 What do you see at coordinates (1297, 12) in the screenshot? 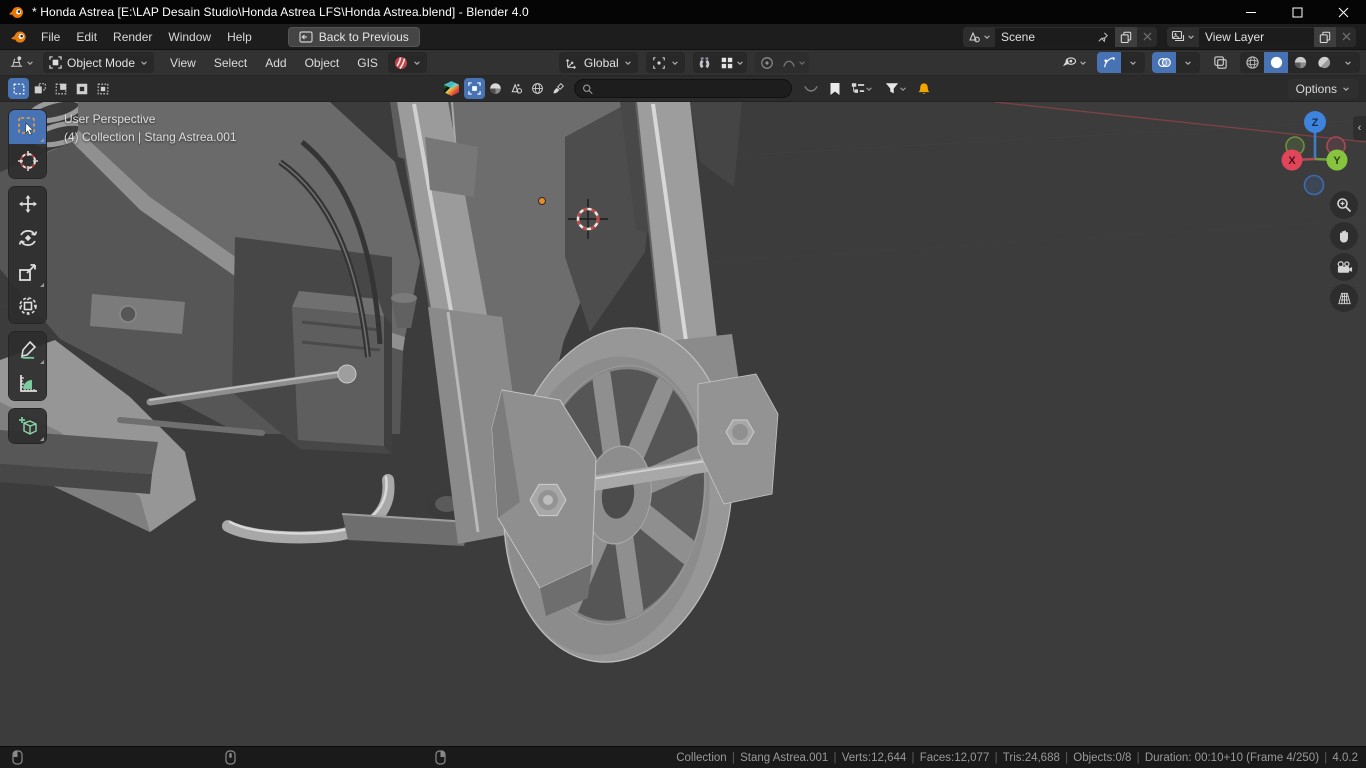
I see `maximize-button` at bounding box center [1297, 12].